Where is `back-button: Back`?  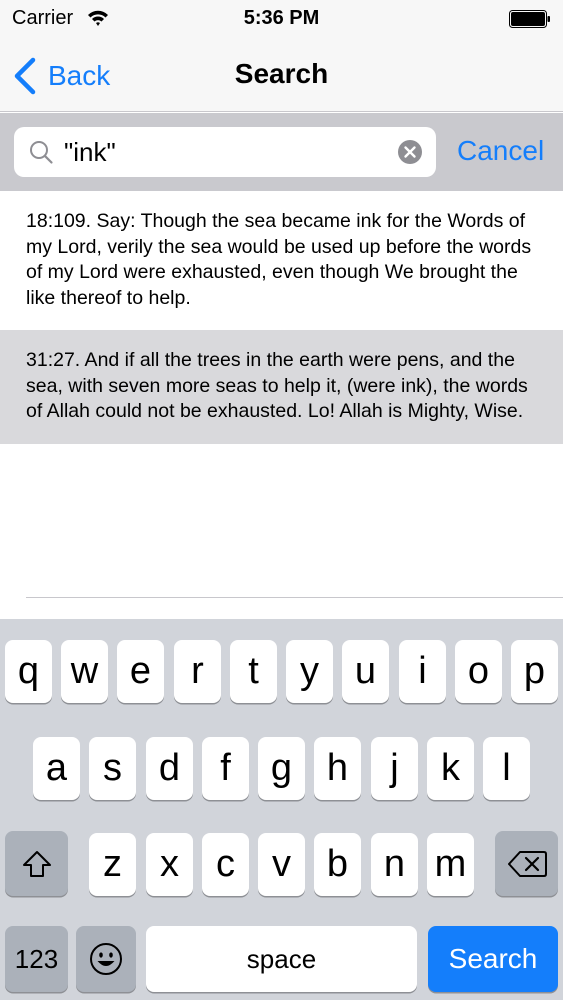
back-button: Back is located at coordinates (61, 76).